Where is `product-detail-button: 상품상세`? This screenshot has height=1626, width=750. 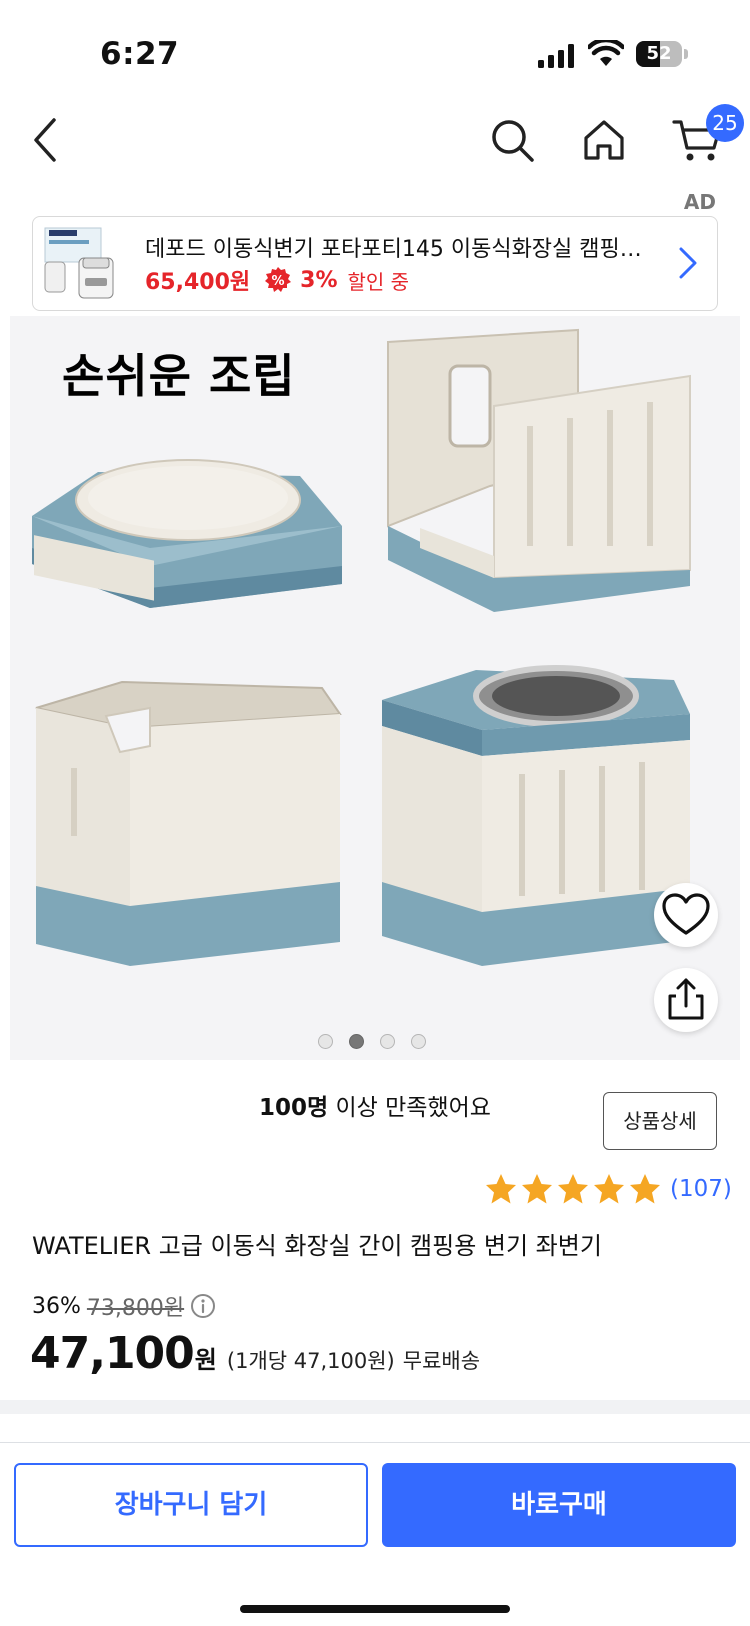 product-detail-button: 상품상세 is located at coordinates (660, 1121).